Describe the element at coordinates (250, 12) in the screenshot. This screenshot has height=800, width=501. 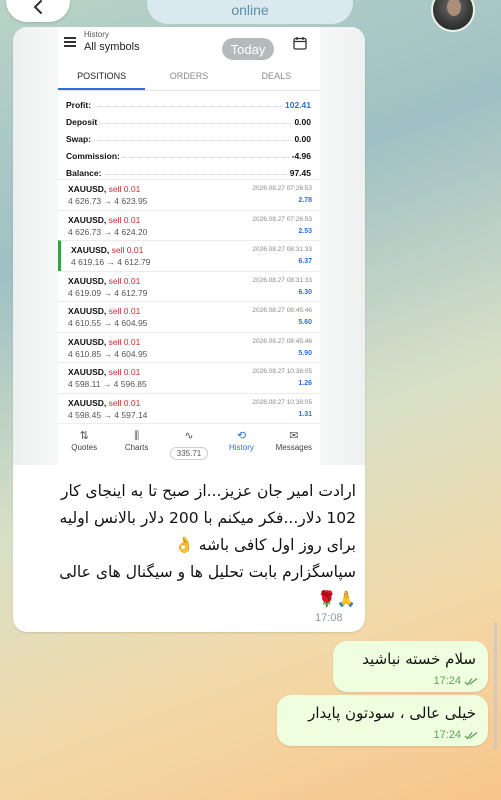
I see `chat-header-status: online` at that location.